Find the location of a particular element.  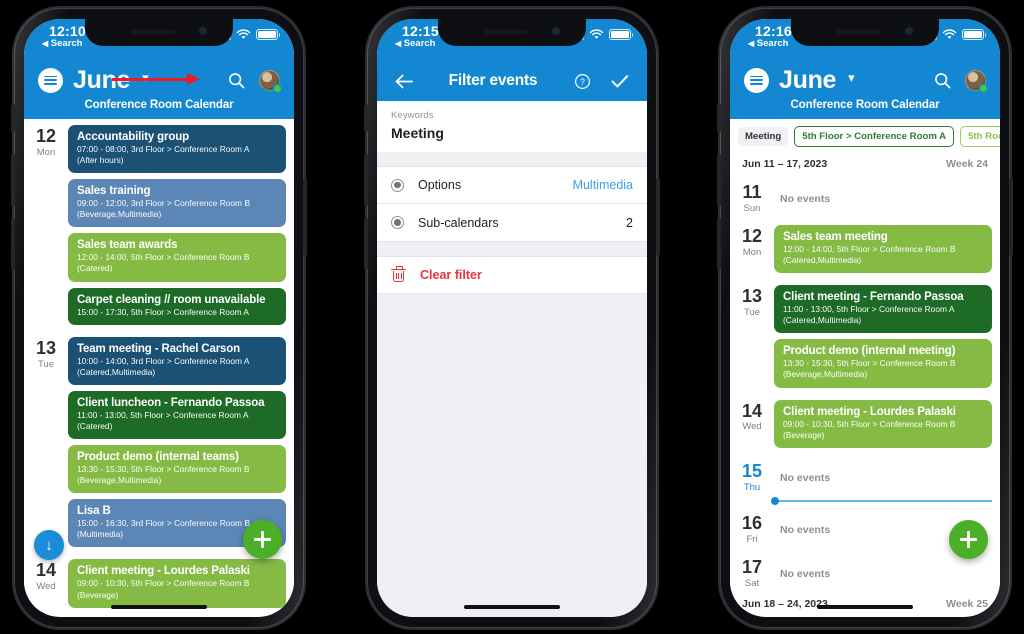

event-title: Client meeting - Lourdes Palaski is located at coordinates (163, 571).